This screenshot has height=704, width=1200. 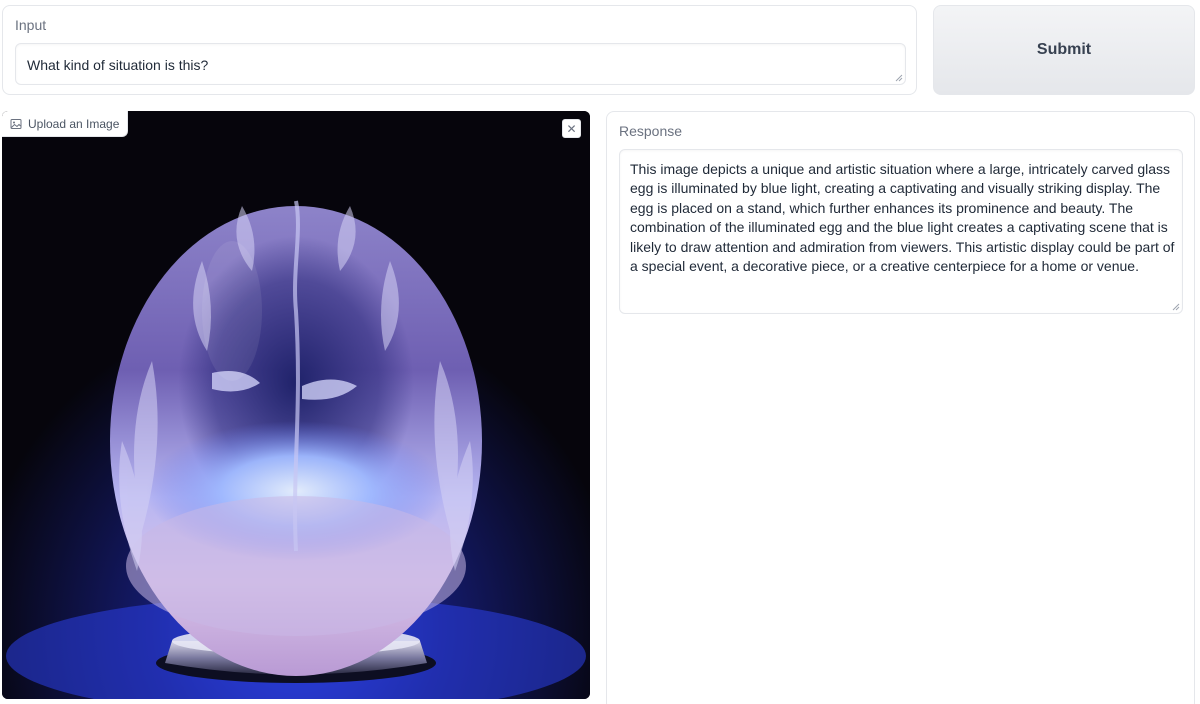 I want to click on input-label: Input, so click(x=31, y=25).